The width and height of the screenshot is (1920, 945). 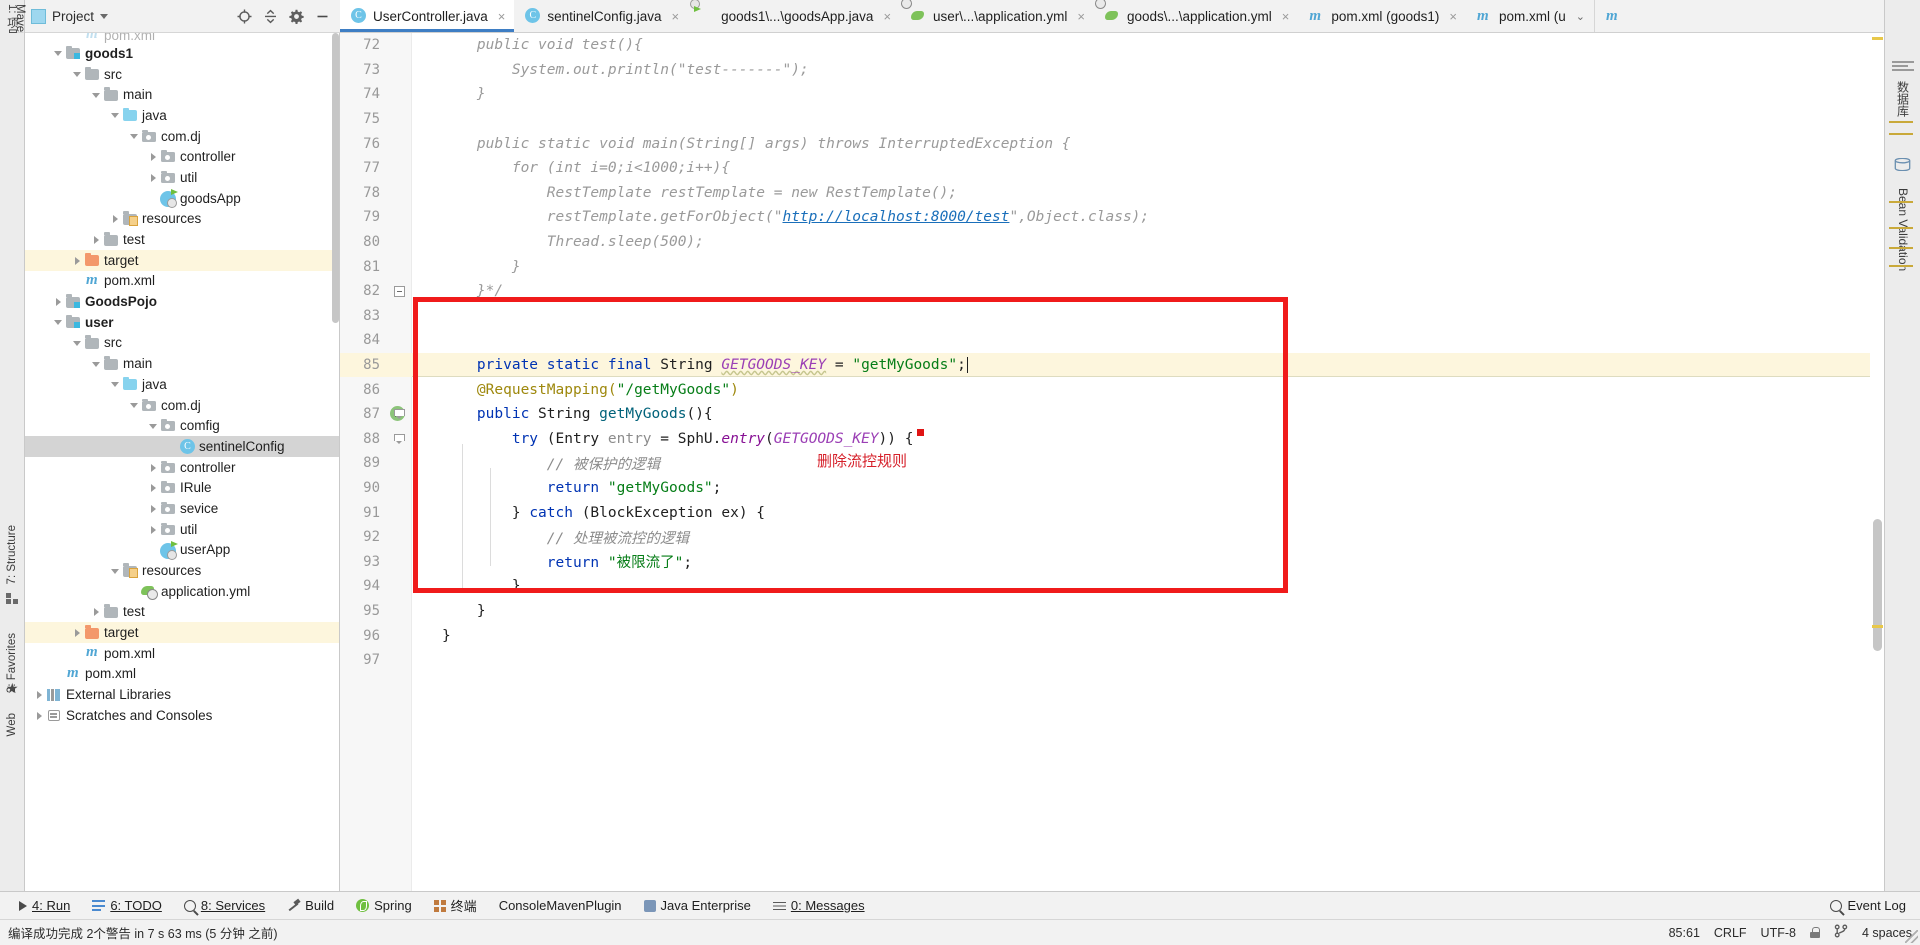 I want to click on editor-tab-6: m pom.xml (u ⌄, so click(x=1530, y=16).